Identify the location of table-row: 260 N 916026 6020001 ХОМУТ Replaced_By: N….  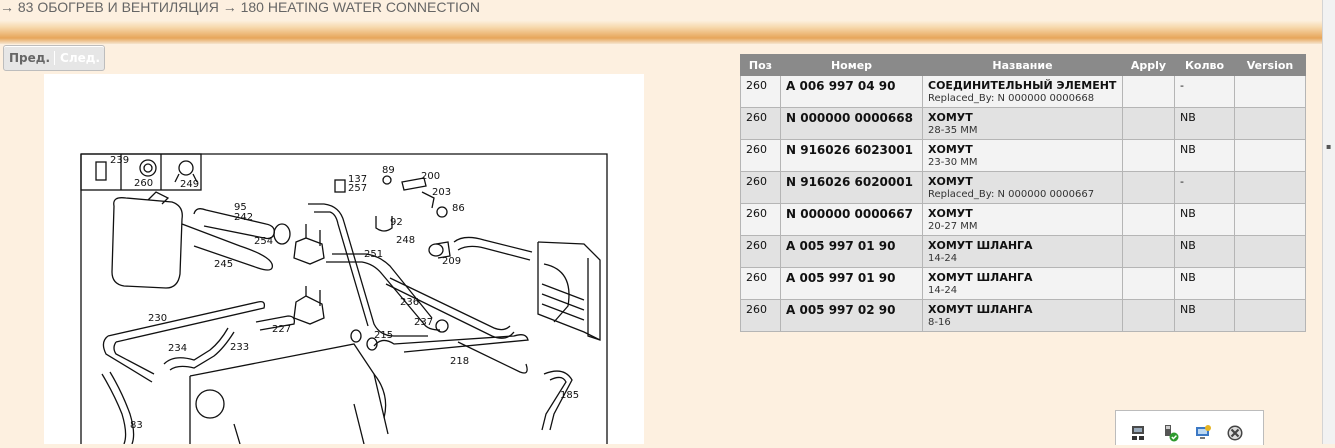
(1023, 187).